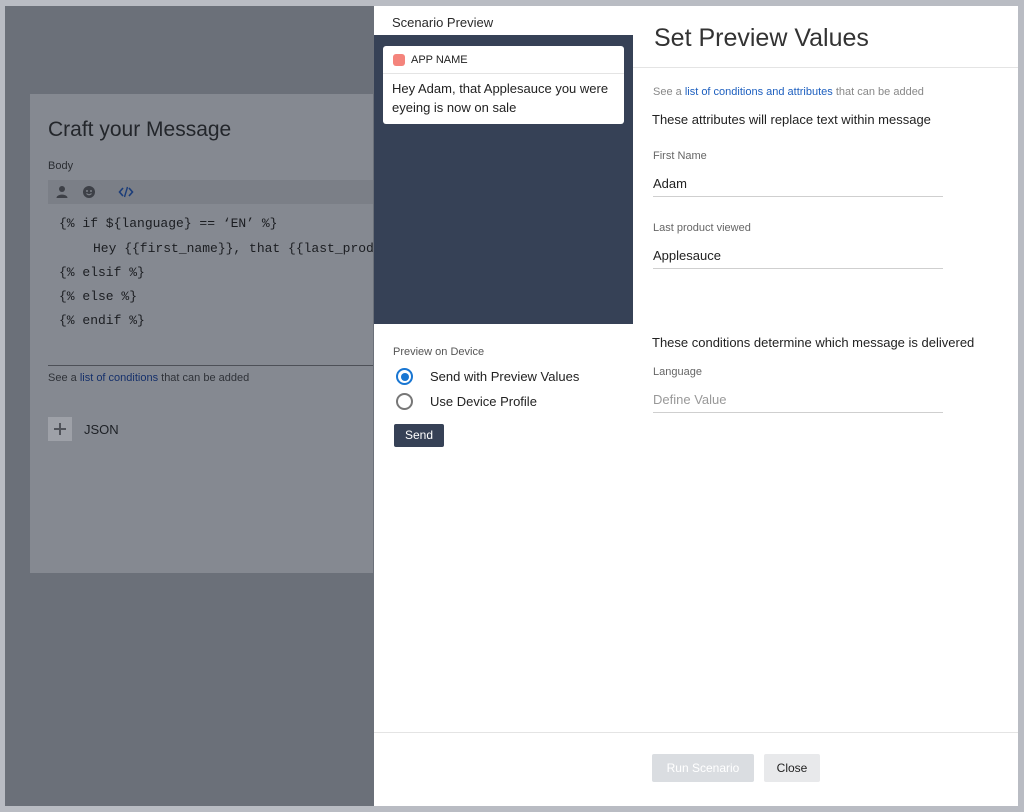 The height and width of the screenshot is (812, 1024). I want to click on panel-title: Set Preview Values, so click(761, 38).